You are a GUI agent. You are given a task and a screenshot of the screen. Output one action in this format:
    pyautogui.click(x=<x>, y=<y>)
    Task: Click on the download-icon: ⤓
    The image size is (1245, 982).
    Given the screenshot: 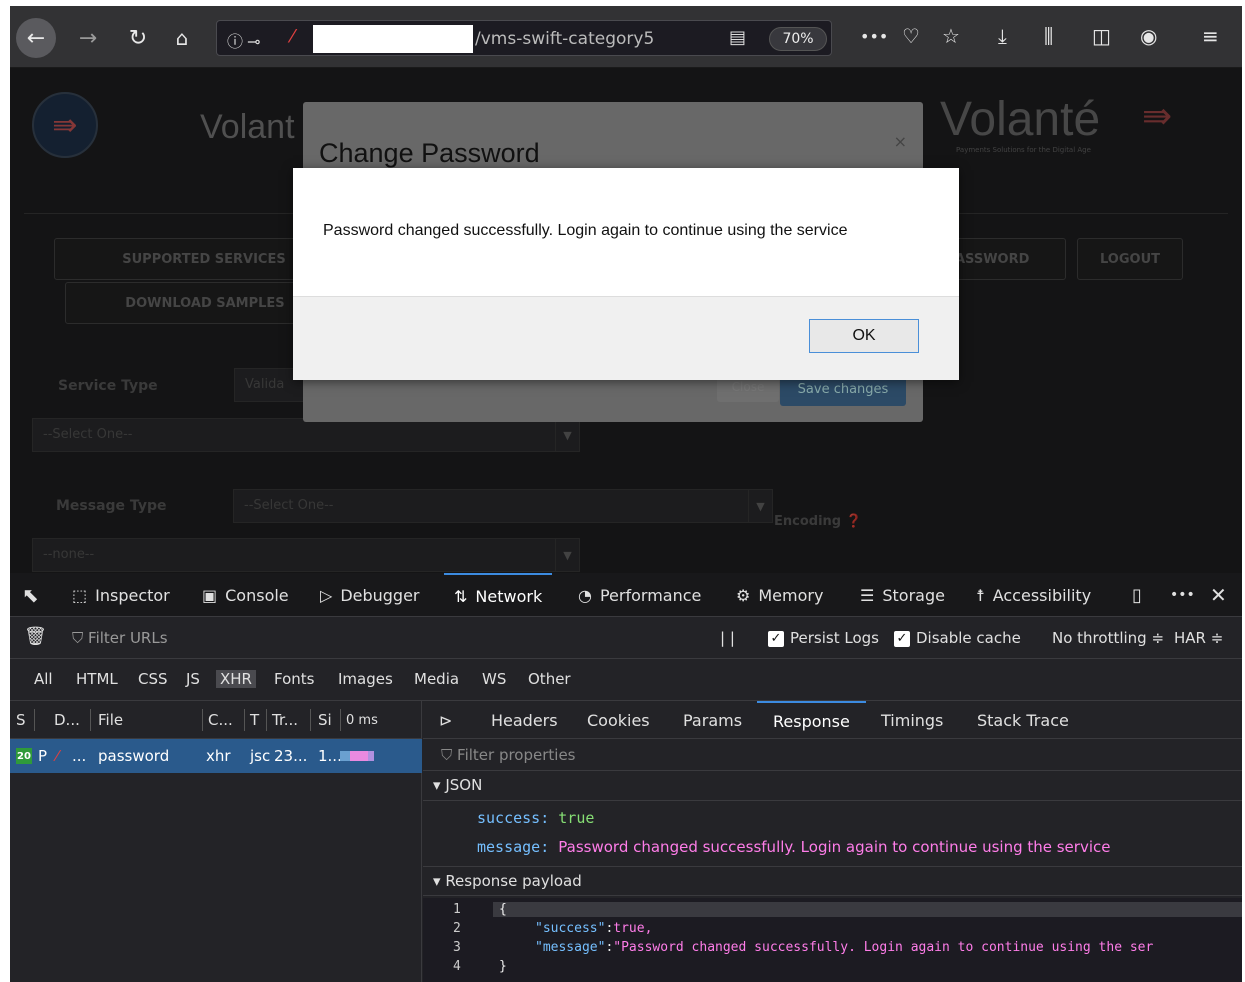 What is the action you would take?
    pyautogui.click(x=1002, y=36)
    